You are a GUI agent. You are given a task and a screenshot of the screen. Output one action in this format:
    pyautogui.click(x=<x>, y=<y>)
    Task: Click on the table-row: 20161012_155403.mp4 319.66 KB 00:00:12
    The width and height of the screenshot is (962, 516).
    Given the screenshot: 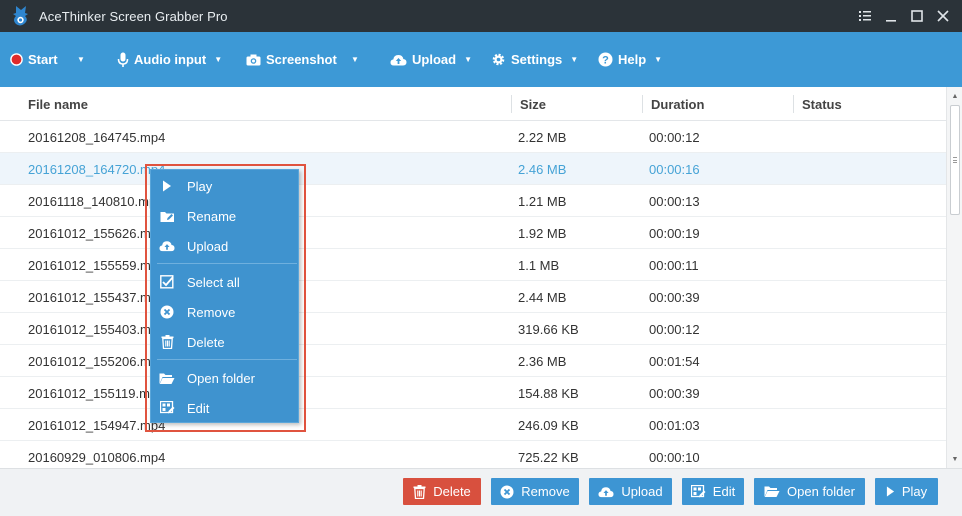 What is the action you would take?
    pyautogui.click(x=473, y=329)
    